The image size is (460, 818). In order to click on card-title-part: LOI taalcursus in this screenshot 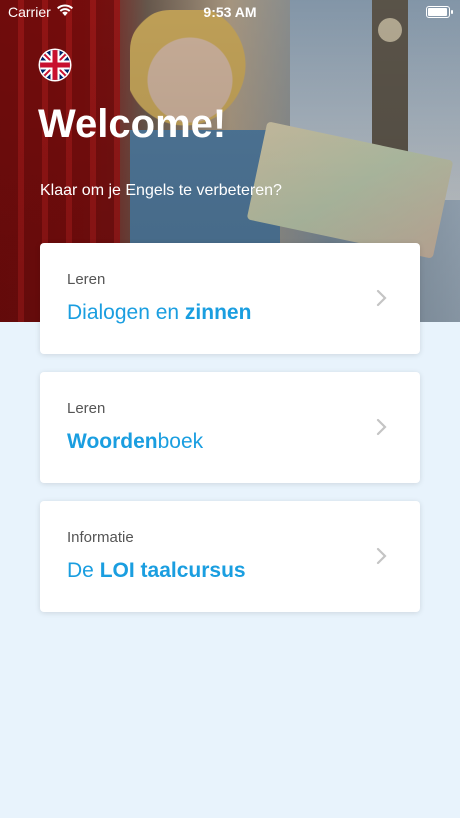, I will do `click(172, 570)`.